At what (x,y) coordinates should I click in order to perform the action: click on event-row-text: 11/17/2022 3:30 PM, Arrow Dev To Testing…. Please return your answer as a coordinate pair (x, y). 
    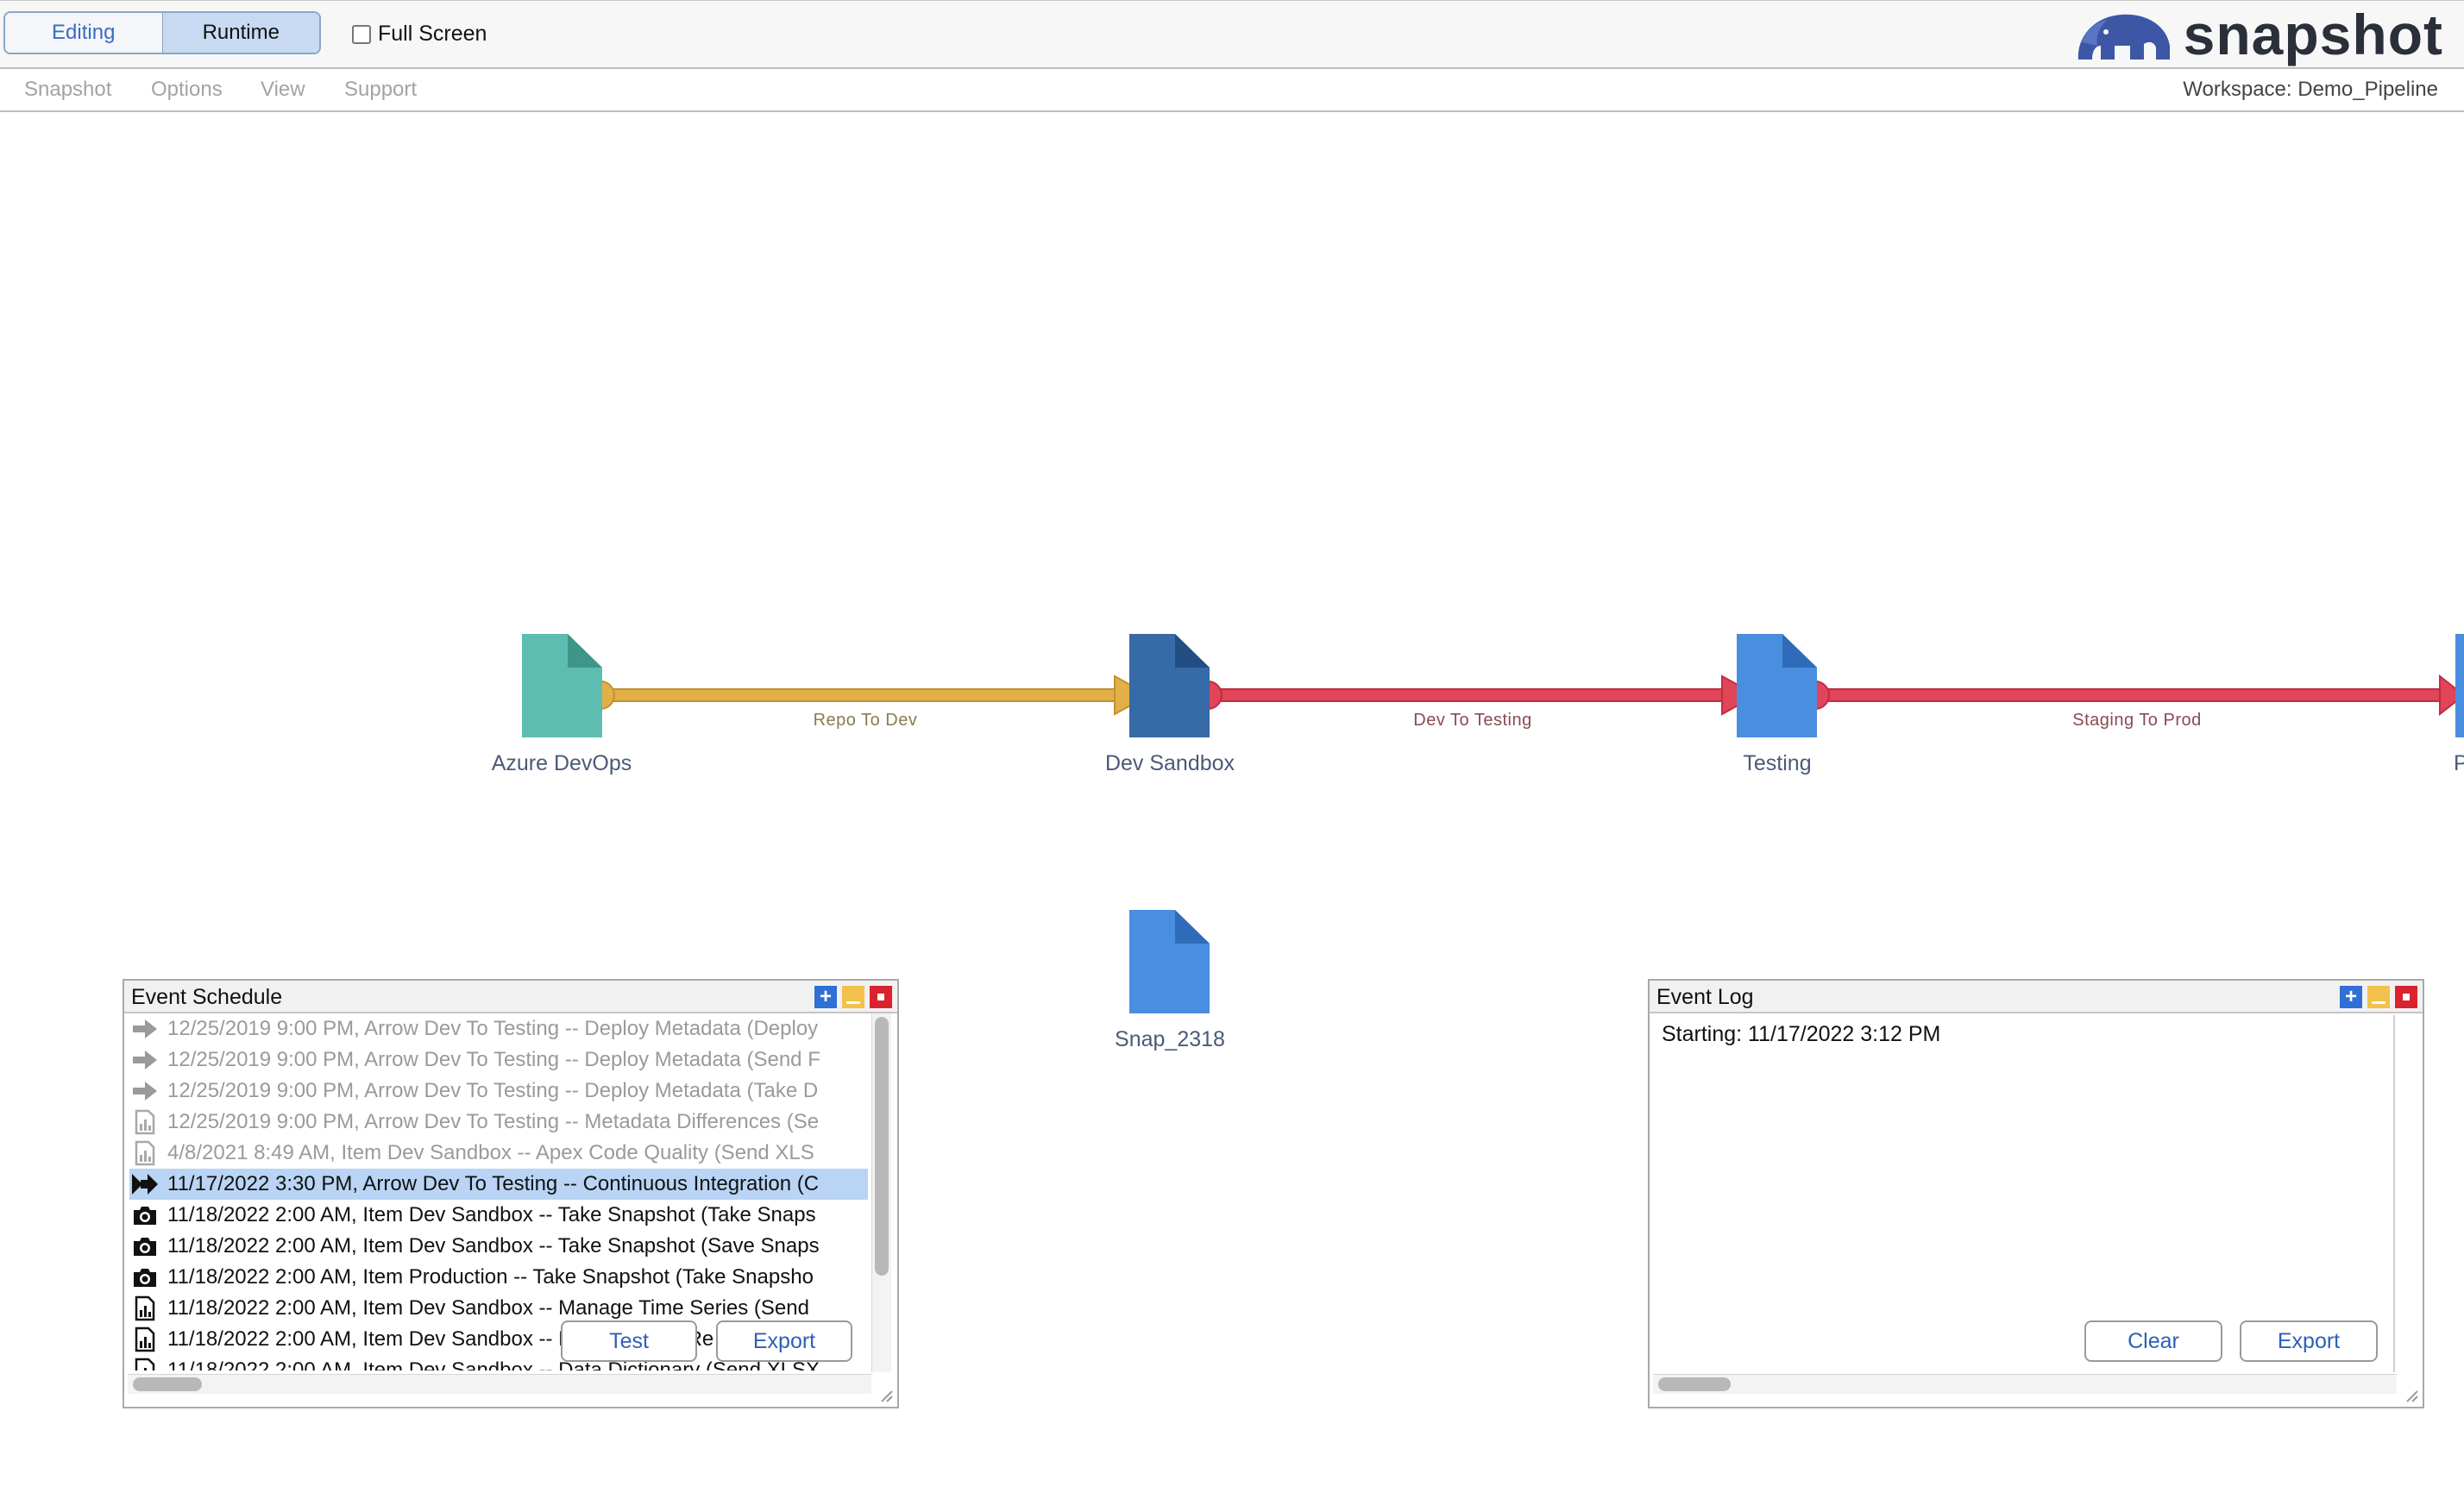
    Looking at the image, I should click on (493, 1183).